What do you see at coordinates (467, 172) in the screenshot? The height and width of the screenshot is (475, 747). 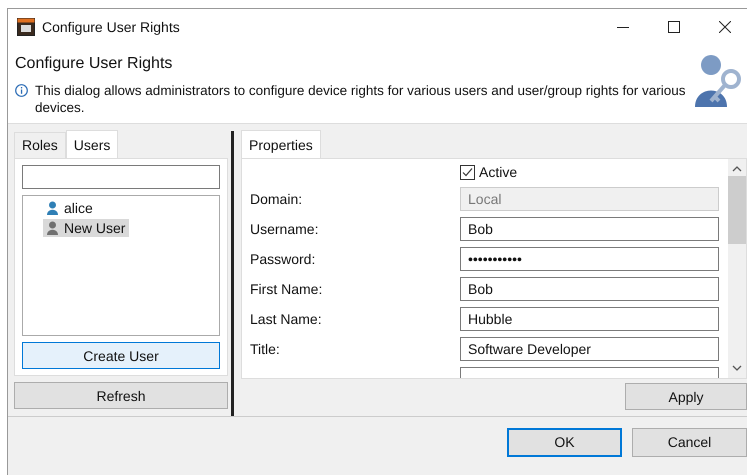 I see `active-checkbox` at bounding box center [467, 172].